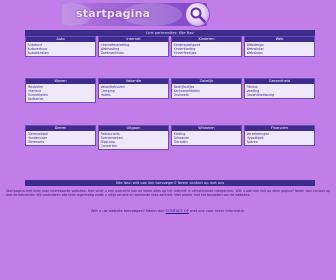 The width and height of the screenshot is (336, 280). I want to click on category-box: Web Webdesign Webwinkel Webshops, so click(279, 46).